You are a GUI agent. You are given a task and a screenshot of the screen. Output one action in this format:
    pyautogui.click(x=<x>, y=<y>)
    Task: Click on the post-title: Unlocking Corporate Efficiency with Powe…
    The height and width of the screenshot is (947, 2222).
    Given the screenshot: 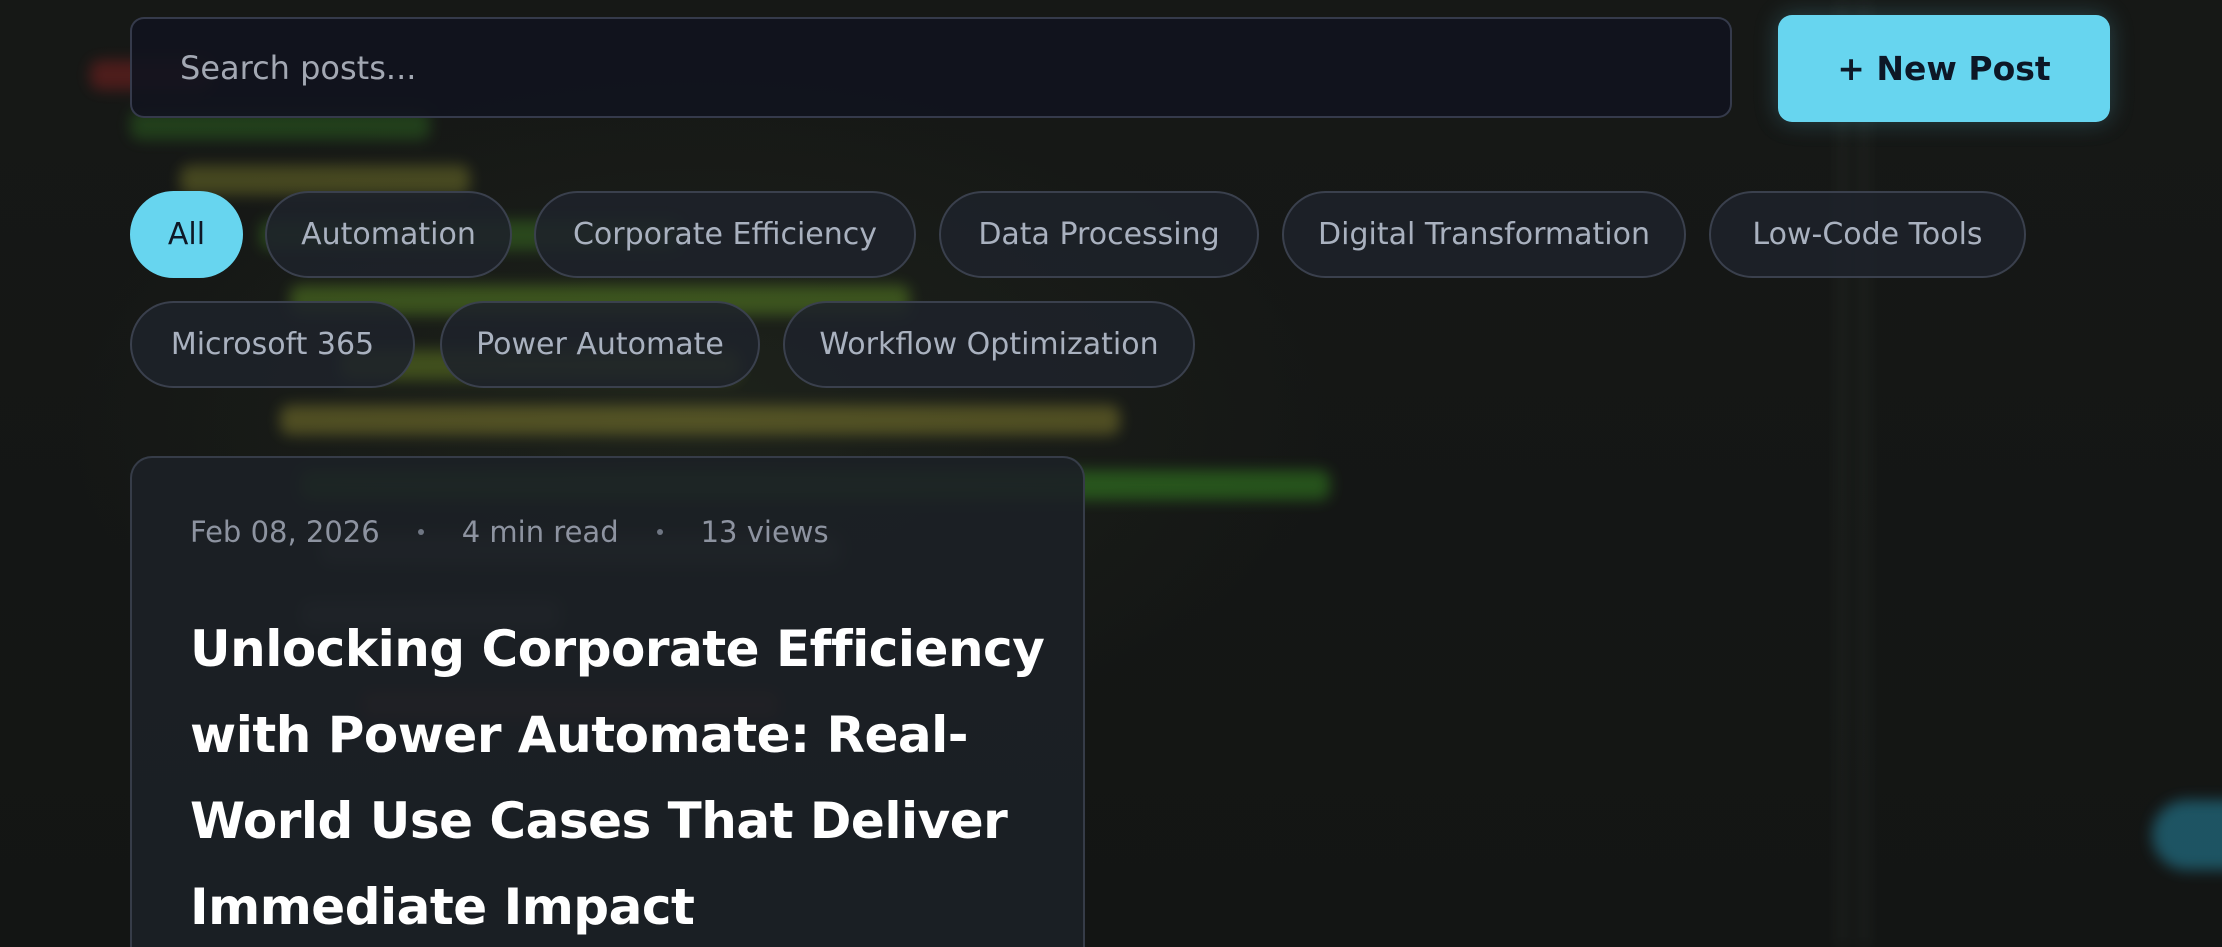 What is the action you would take?
    pyautogui.click(x=620, y=776)
    